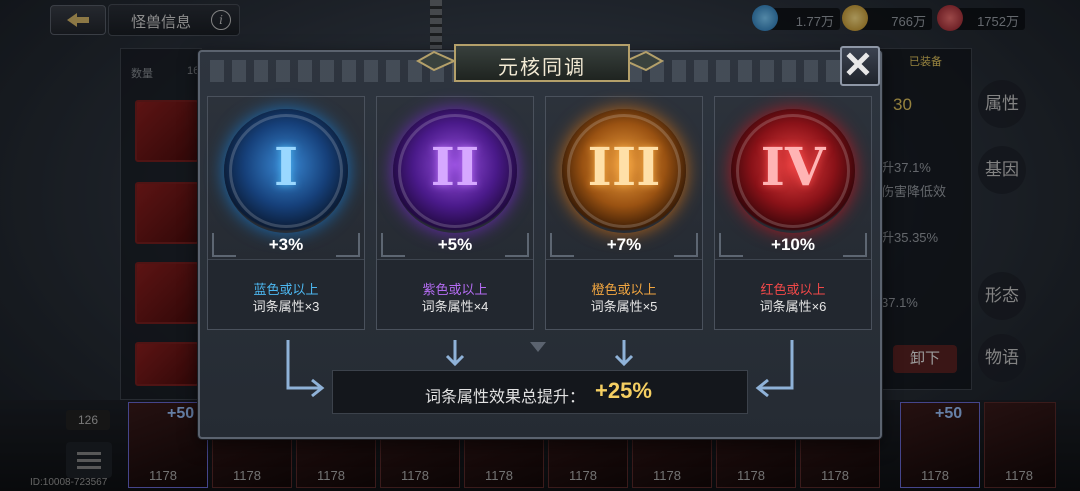 This screenshot has height=491, width=1080. I want to click on tier-orb-icon: III, so click(624, 171).